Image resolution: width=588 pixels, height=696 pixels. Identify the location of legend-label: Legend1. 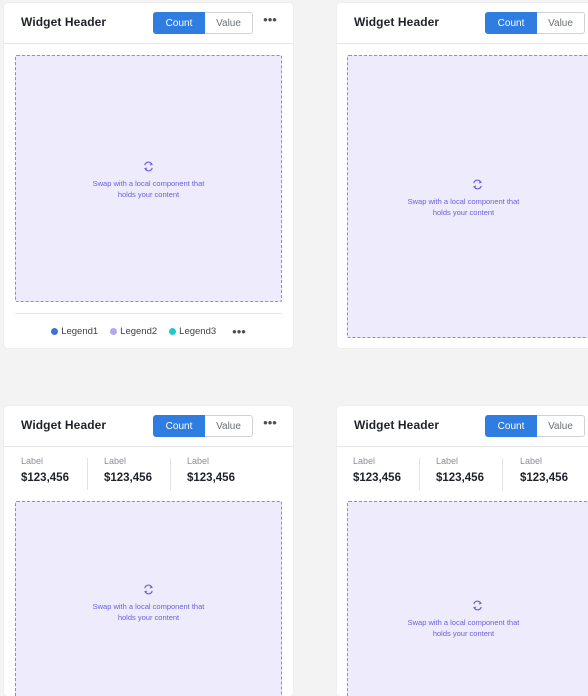
(80, 331).